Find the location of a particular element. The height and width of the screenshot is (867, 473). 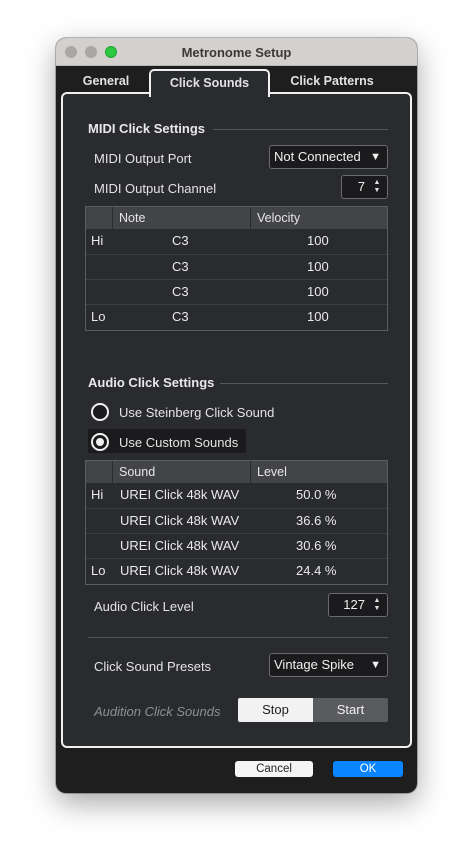

audio-click-level-value: 127 is located at coordinates (354, 604).